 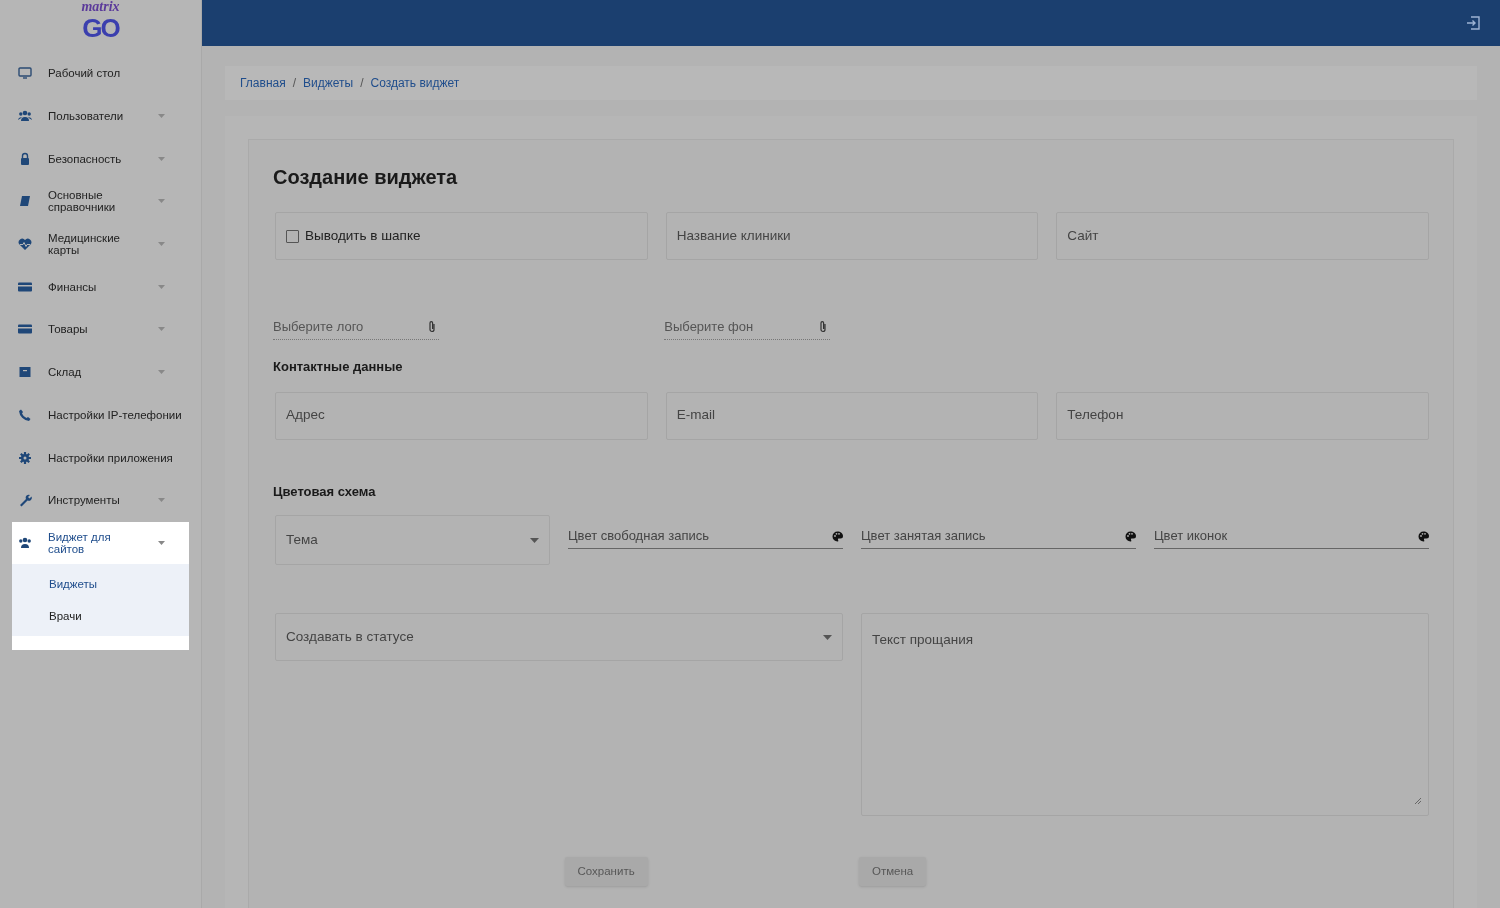 I want to click on logo-mark: GO, so click(x=100, y=28).